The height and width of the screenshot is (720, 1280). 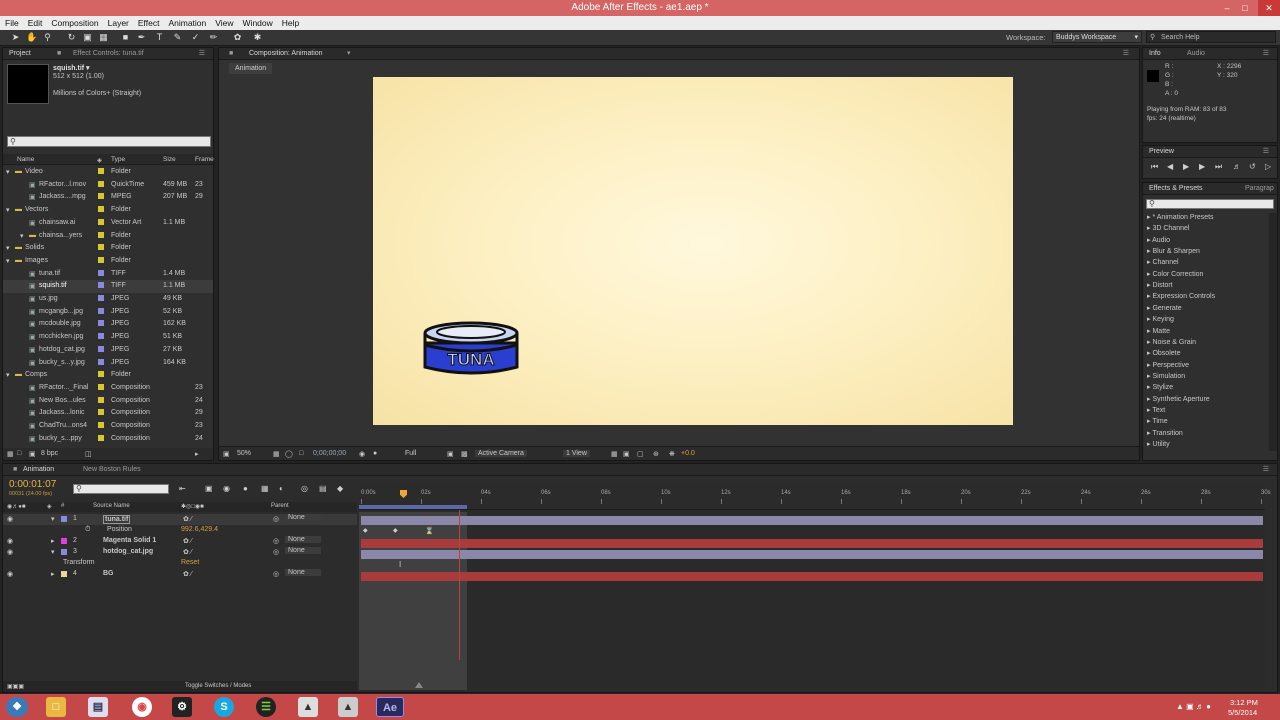 What do you see at coordinates (1164, 308) in the screenshot?
I see `effects-category: ▸ Generate` at bounding box center [1164, 308].